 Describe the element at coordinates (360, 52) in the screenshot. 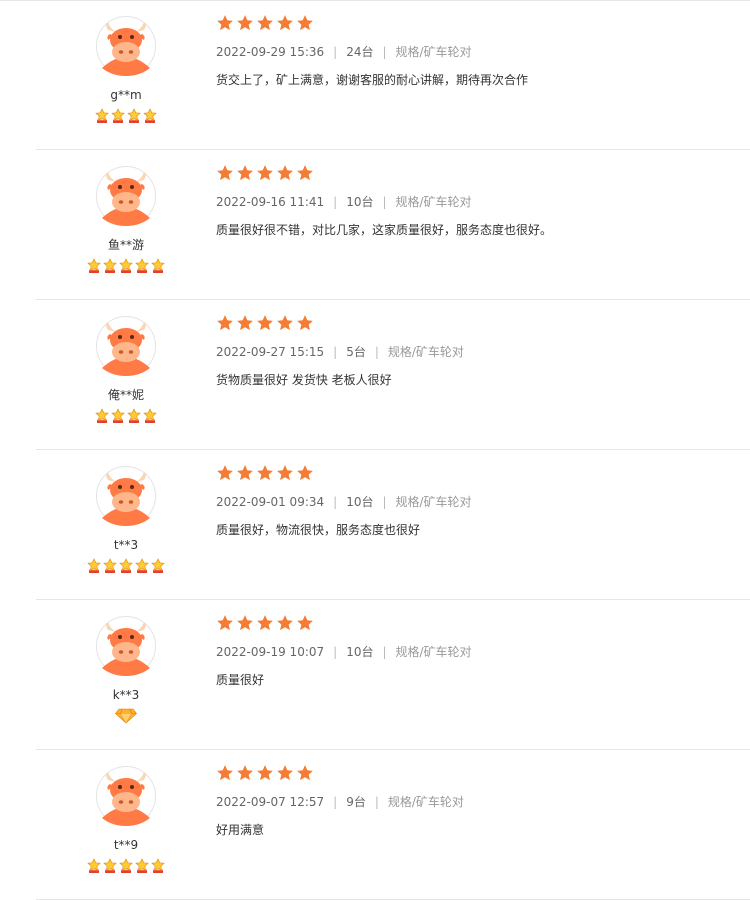

I see `review-quantity: 24台` at that location.